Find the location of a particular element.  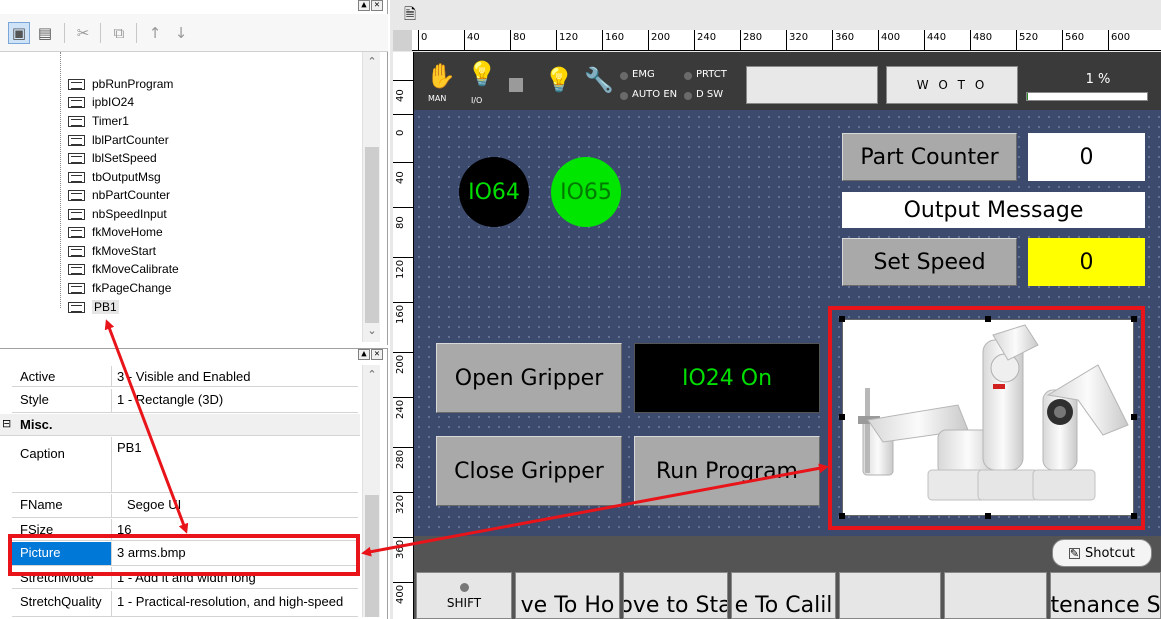

props-close-button: ✕ is located at coordinates (377, 354).